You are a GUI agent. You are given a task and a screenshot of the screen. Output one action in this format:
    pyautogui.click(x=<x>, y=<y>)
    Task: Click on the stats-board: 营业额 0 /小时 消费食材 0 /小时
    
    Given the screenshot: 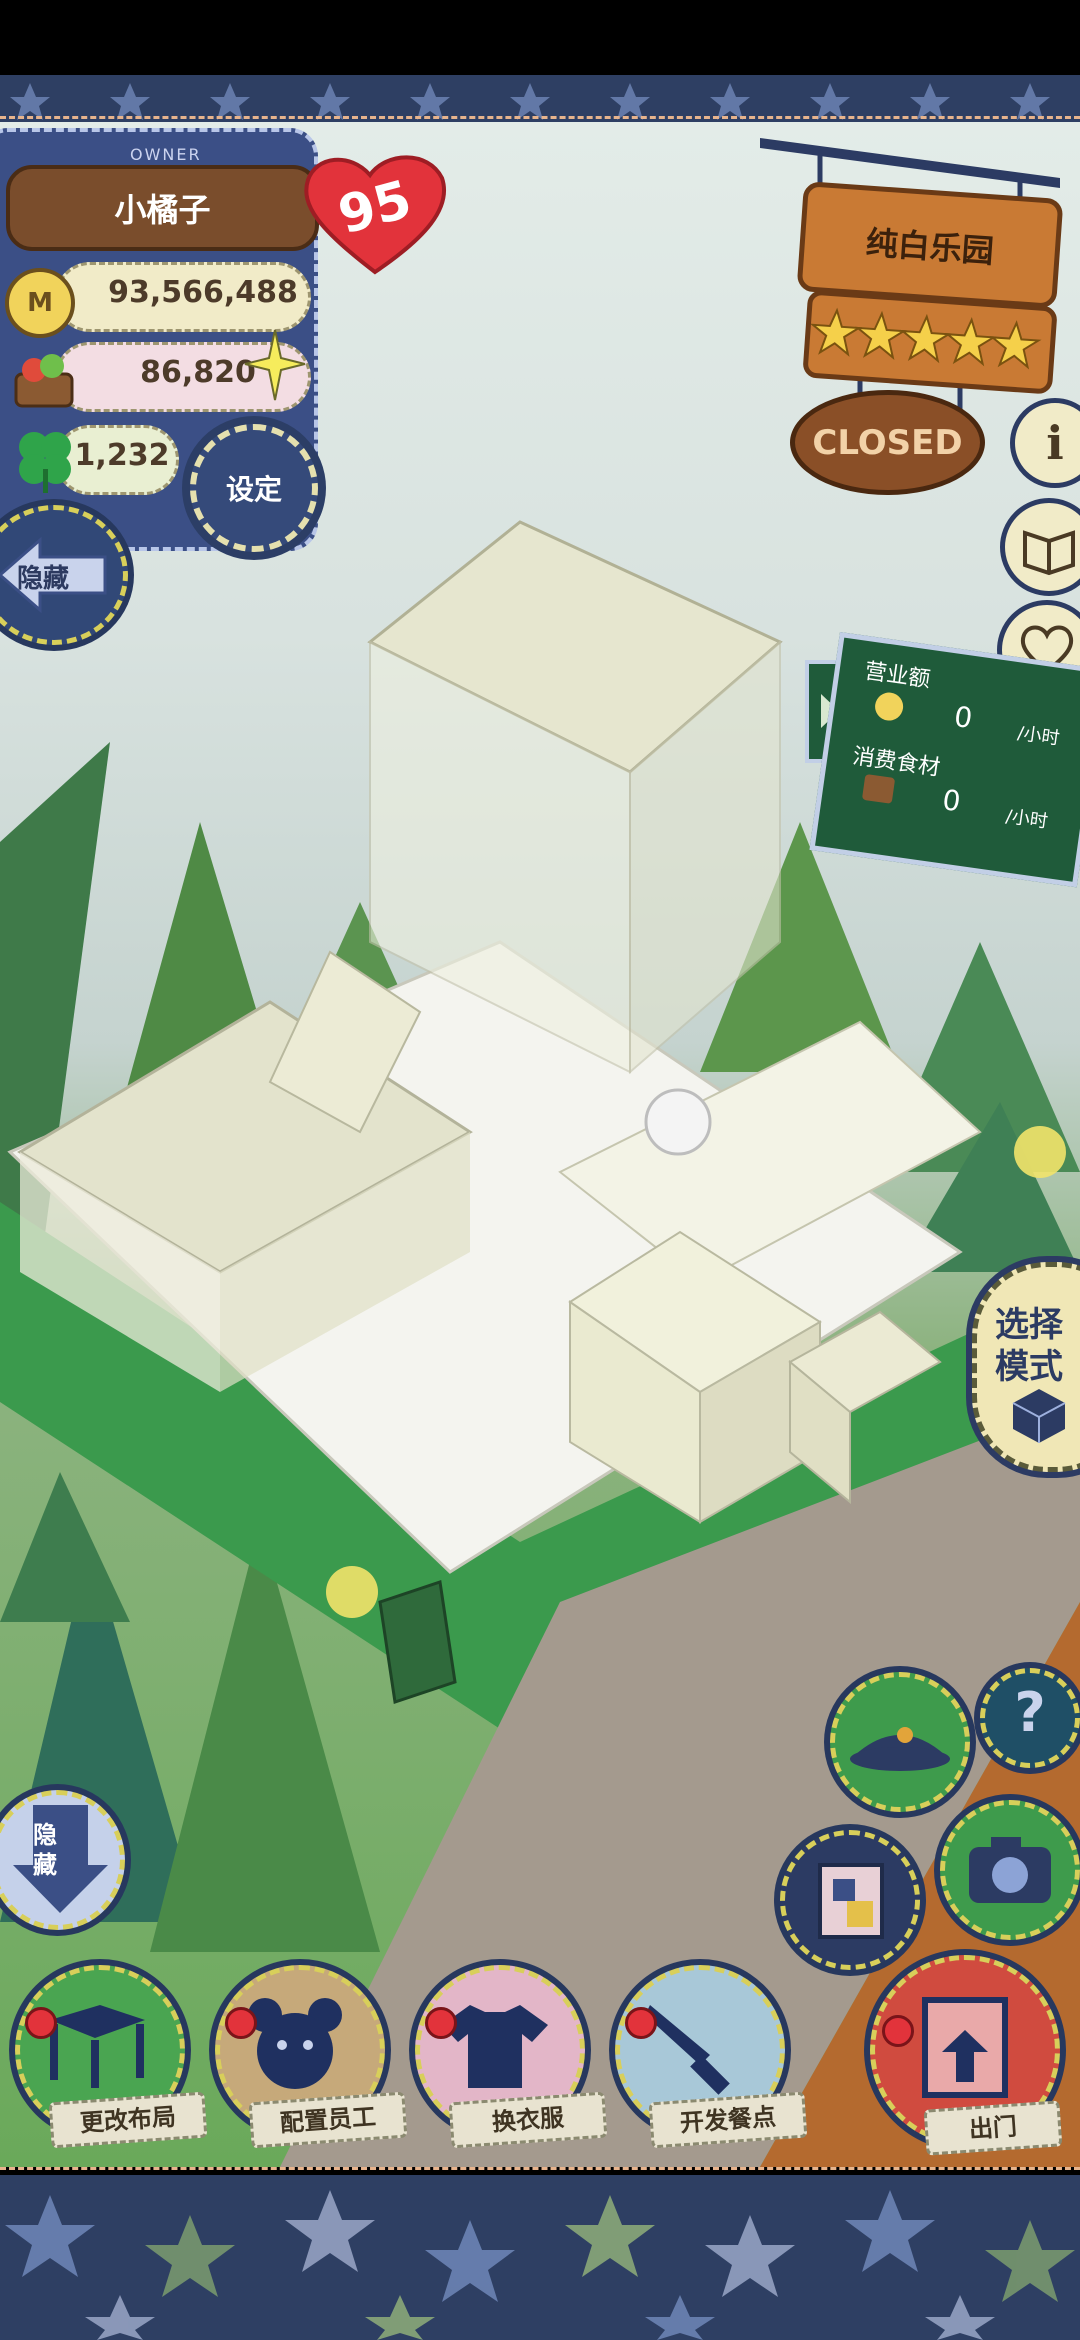 What is the action you would take?
    pyautogui.click(x=944, y=760)
    